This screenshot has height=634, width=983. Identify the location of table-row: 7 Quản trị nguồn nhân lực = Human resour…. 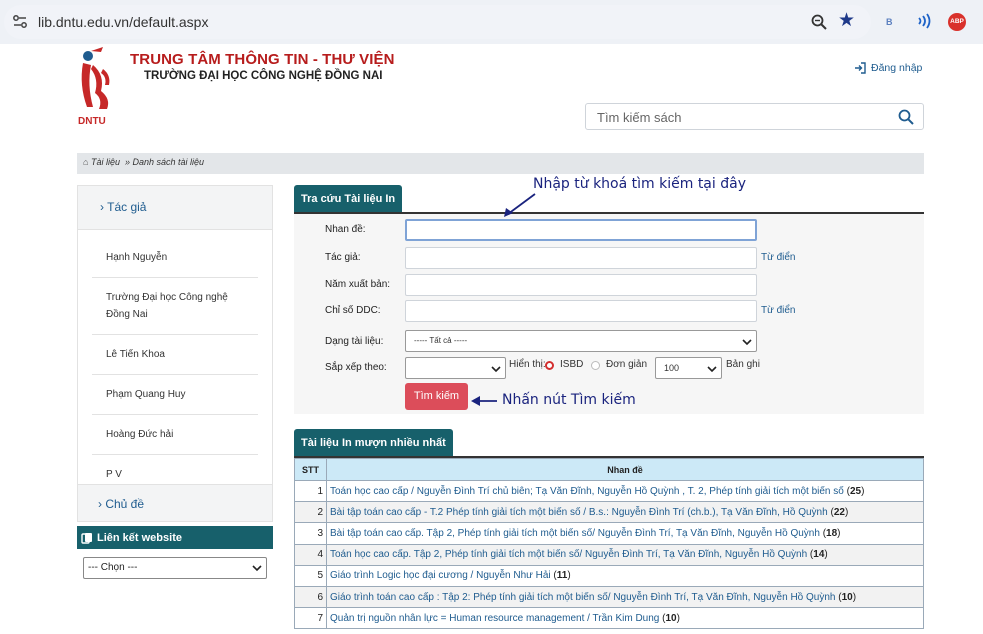
(609, 618).